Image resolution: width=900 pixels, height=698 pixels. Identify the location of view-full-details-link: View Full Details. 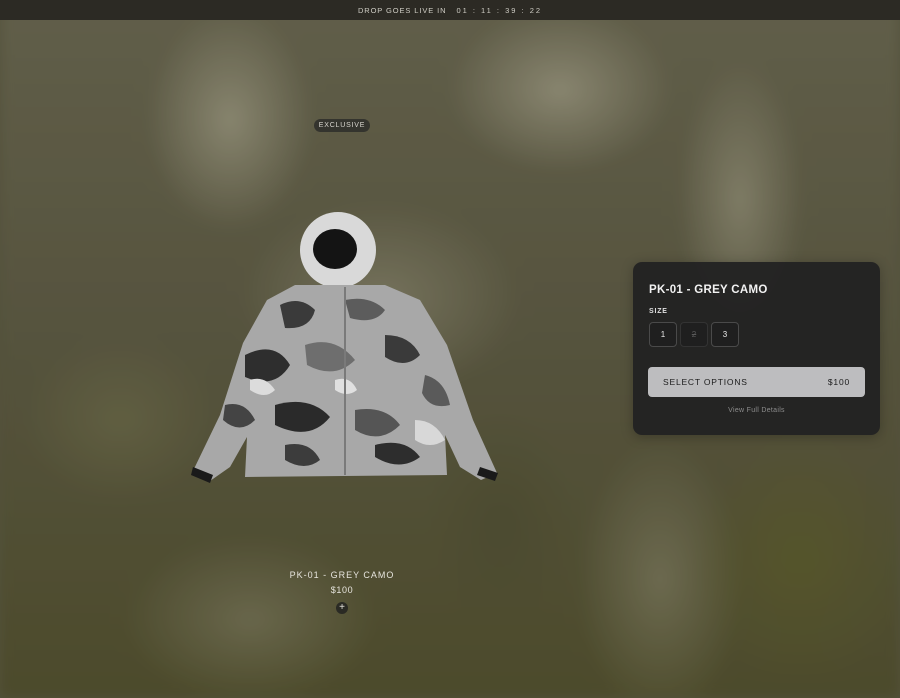
(756, 410).